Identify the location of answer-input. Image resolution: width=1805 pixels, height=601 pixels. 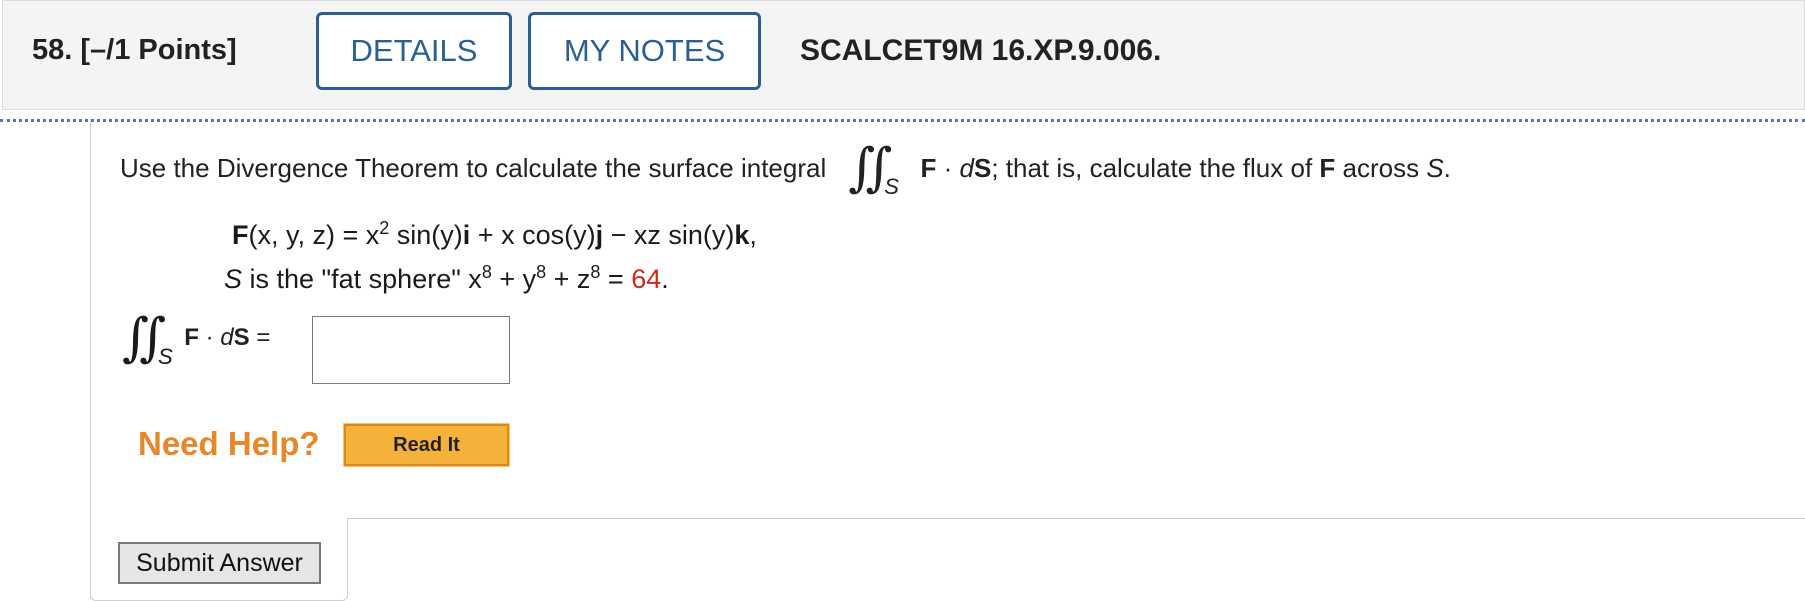
(411, 350).